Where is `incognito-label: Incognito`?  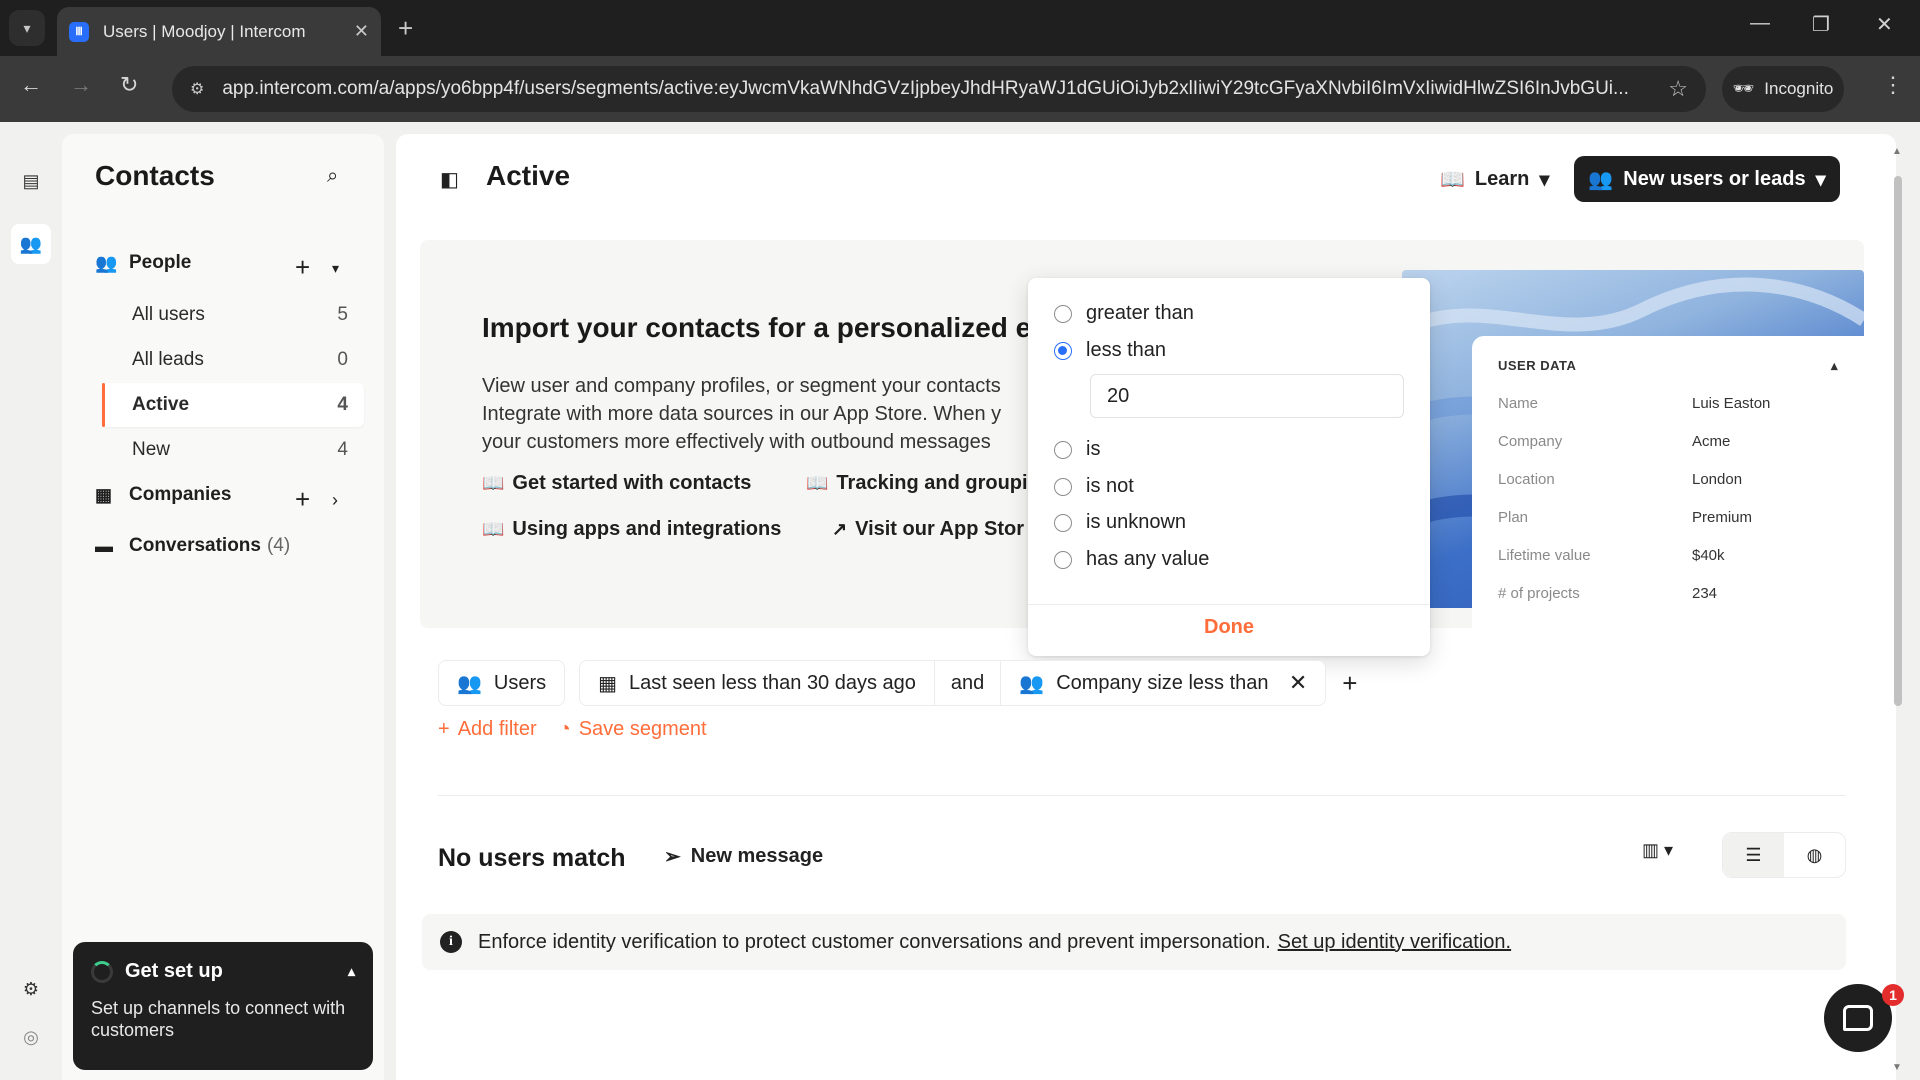 incognito-label: Incognito is located at coordinates (1799, 88).